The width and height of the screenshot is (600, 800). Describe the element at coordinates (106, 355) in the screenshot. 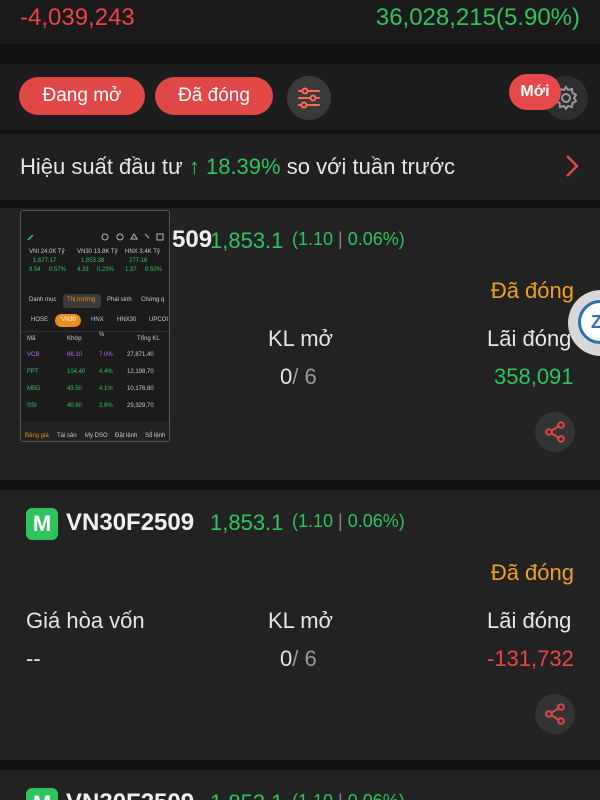

I see `row-percent: 7.0%` at that location.